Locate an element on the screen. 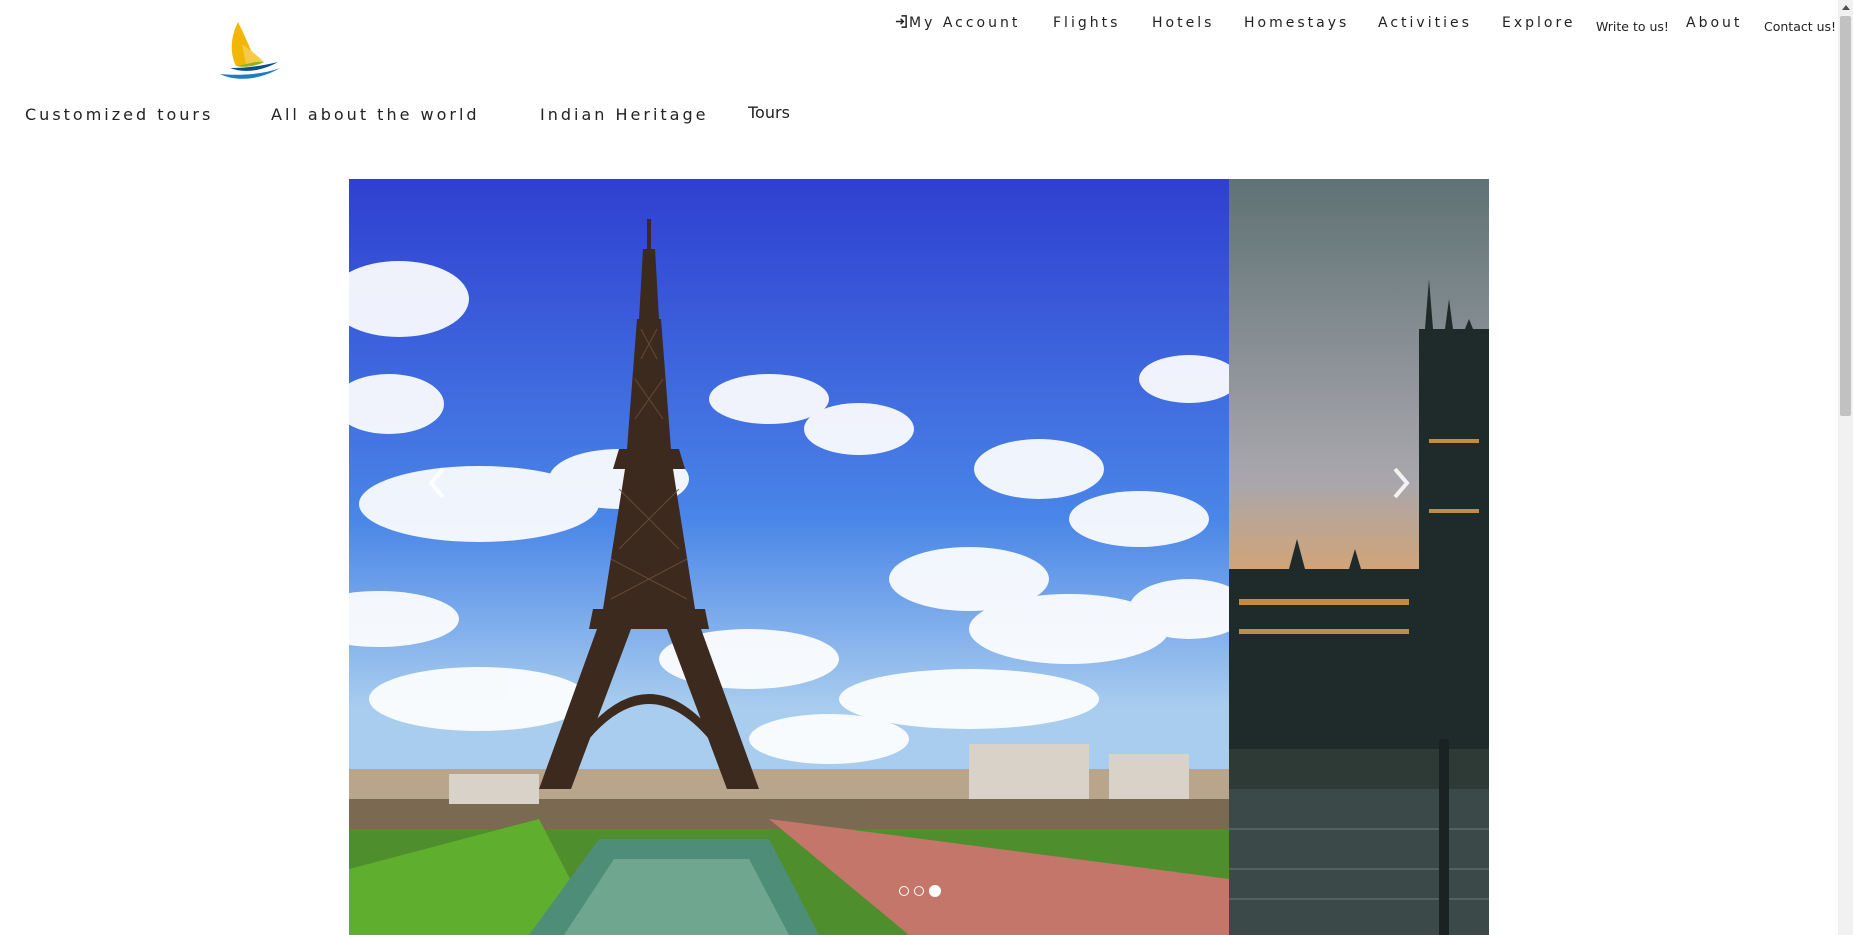  cat-tours: Tours is located at coordinates (769, 112).